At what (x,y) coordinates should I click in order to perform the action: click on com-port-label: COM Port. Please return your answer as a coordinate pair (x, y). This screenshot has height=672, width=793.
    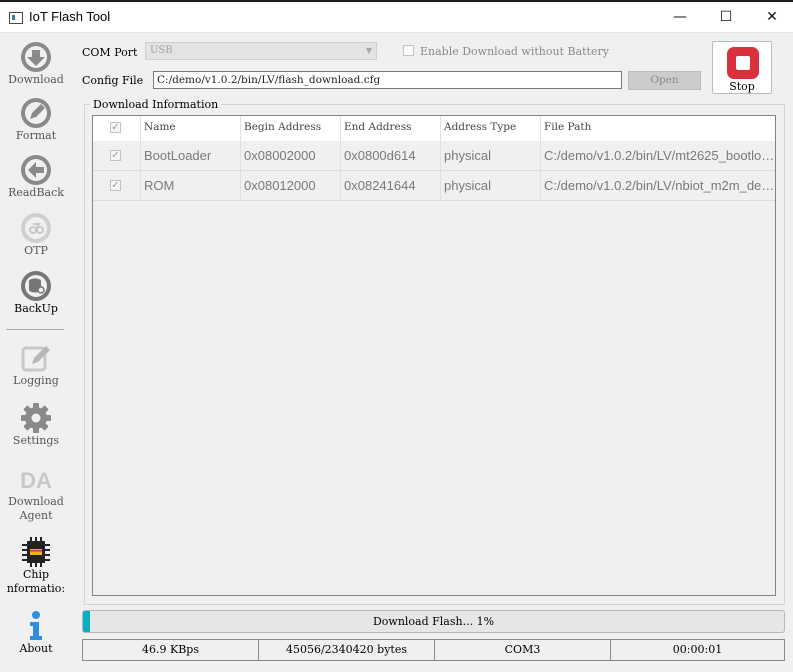
    Looking at the image, I should click on (110, 52).